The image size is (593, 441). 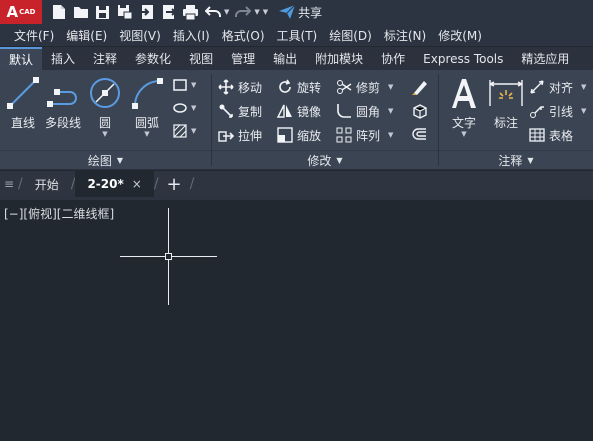 I want to click on hatch-tool: ▼, so click(x=184, y=131).